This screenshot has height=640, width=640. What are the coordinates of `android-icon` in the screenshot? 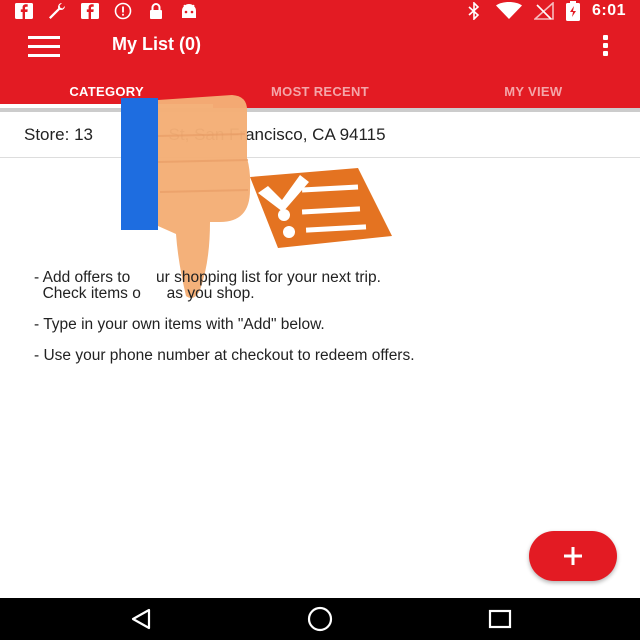 It's located at (189, 11).